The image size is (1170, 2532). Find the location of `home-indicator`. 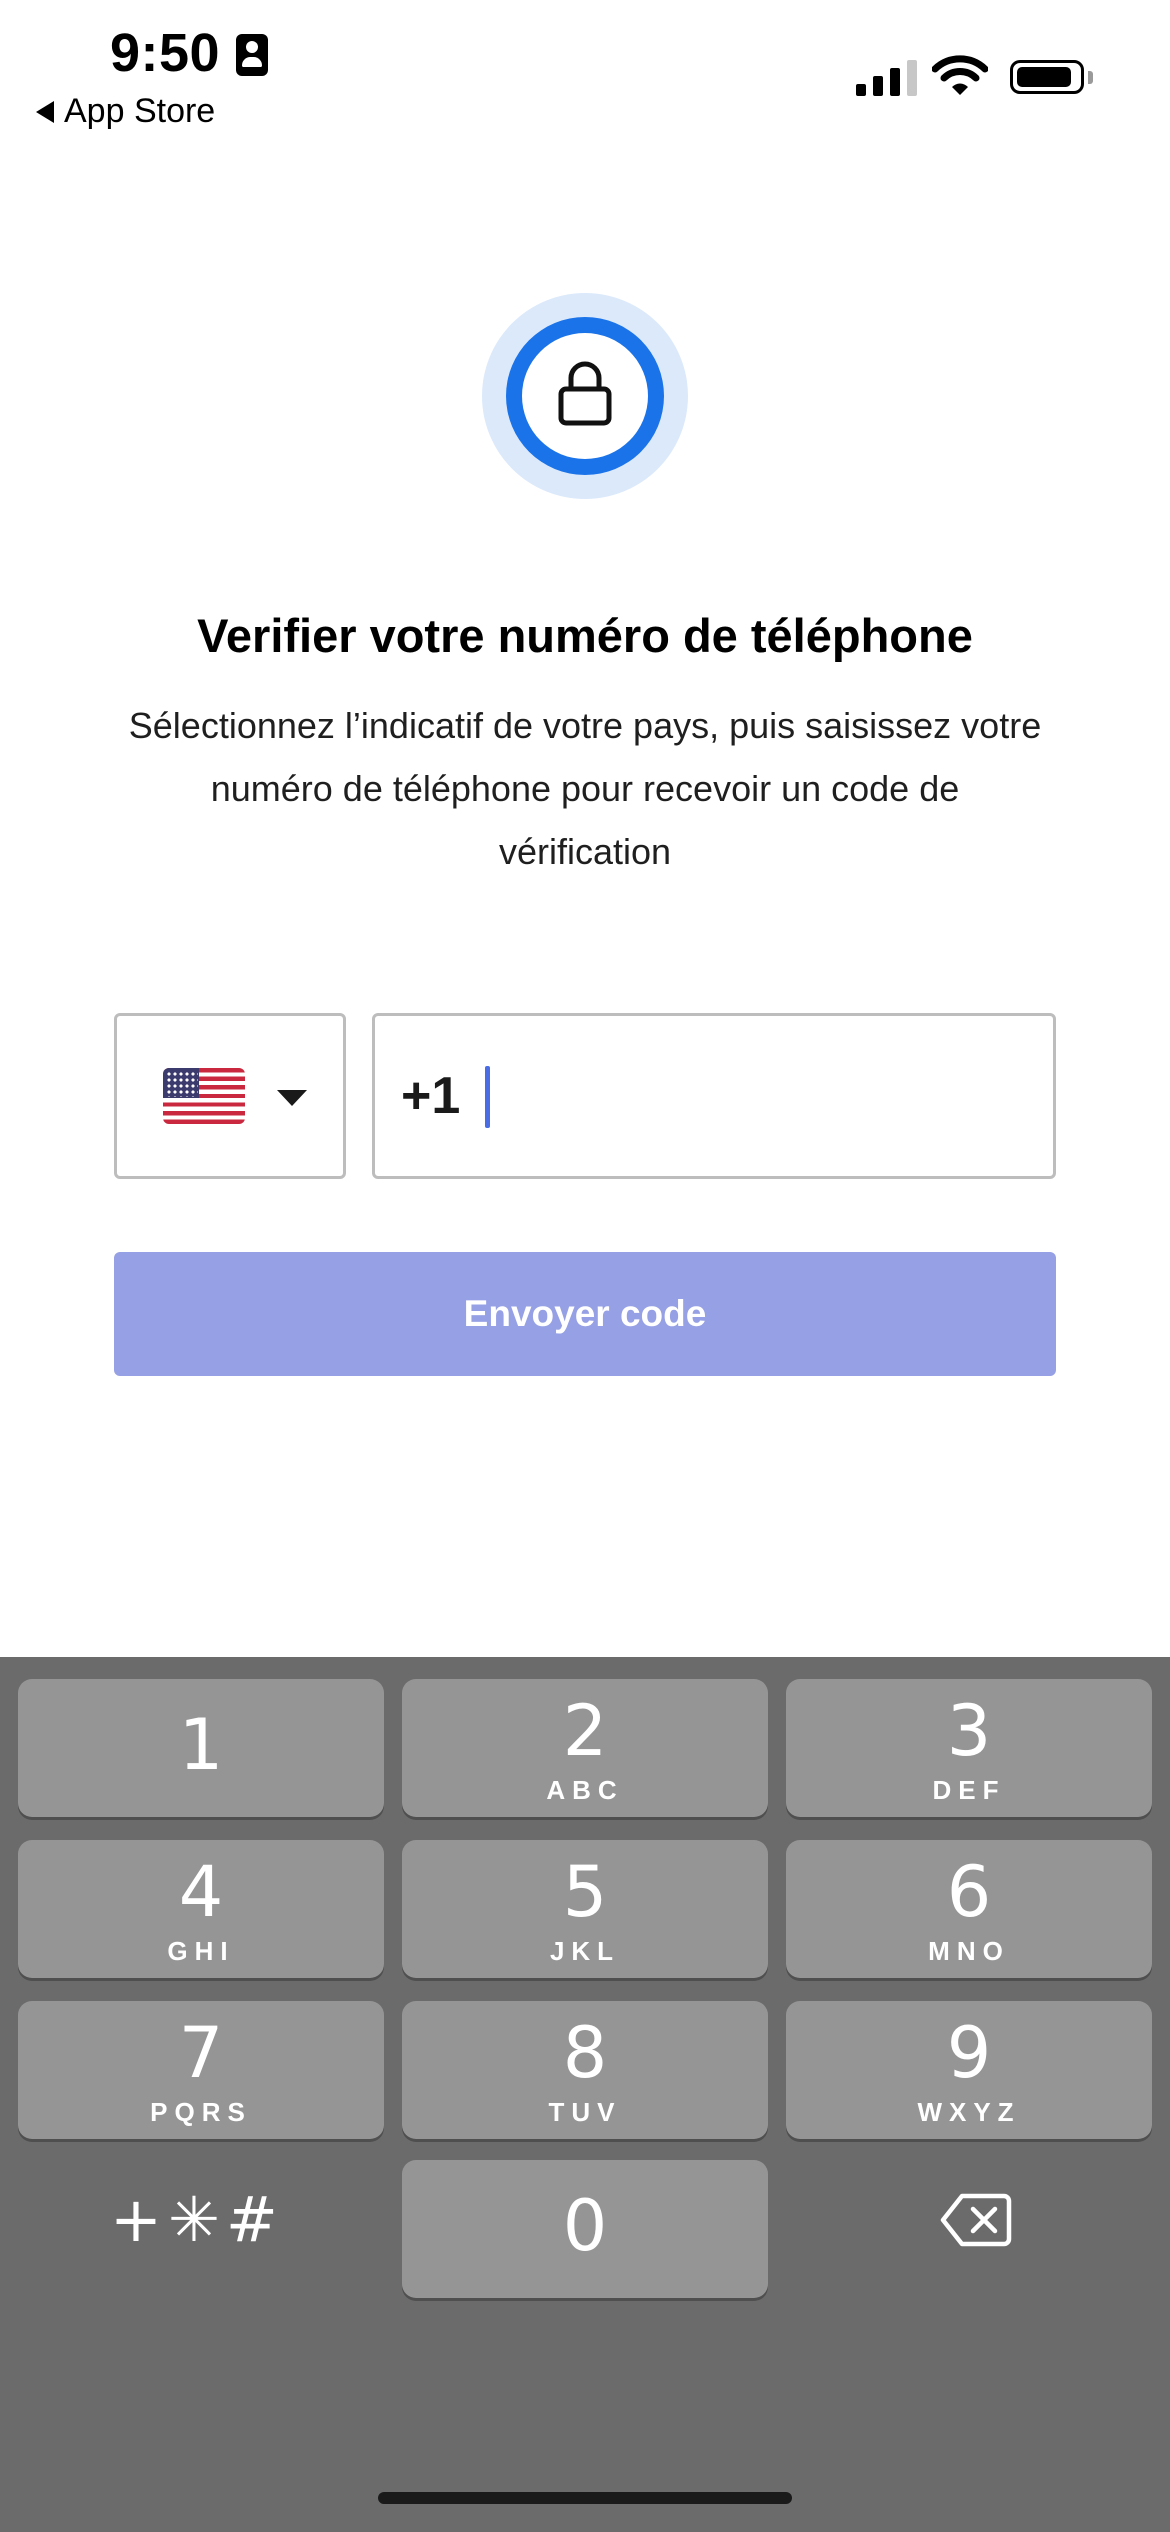

home-indicator is located at coordinates (585, 2498).